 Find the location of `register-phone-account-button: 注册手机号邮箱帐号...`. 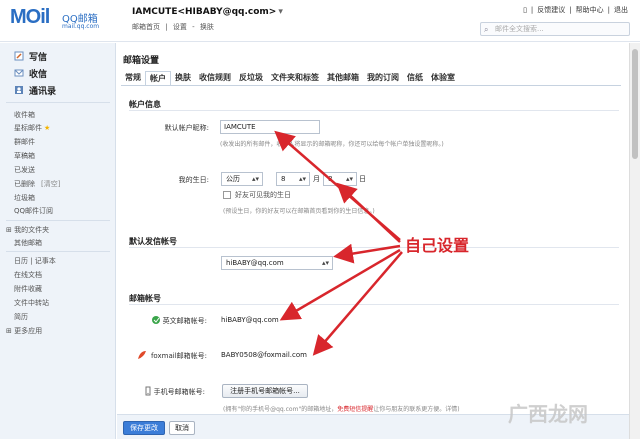

register-phone-account-button: 注册手机号邮箱帐号... is located at coordinates (265, 391).